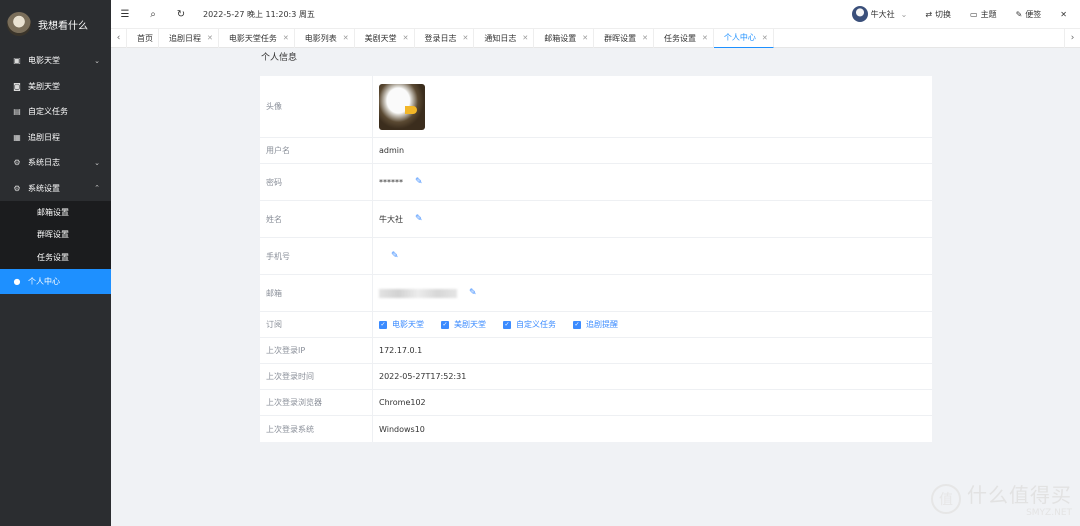  I want to click on sidebar-item-label: 系统日志, so click(44, 163).